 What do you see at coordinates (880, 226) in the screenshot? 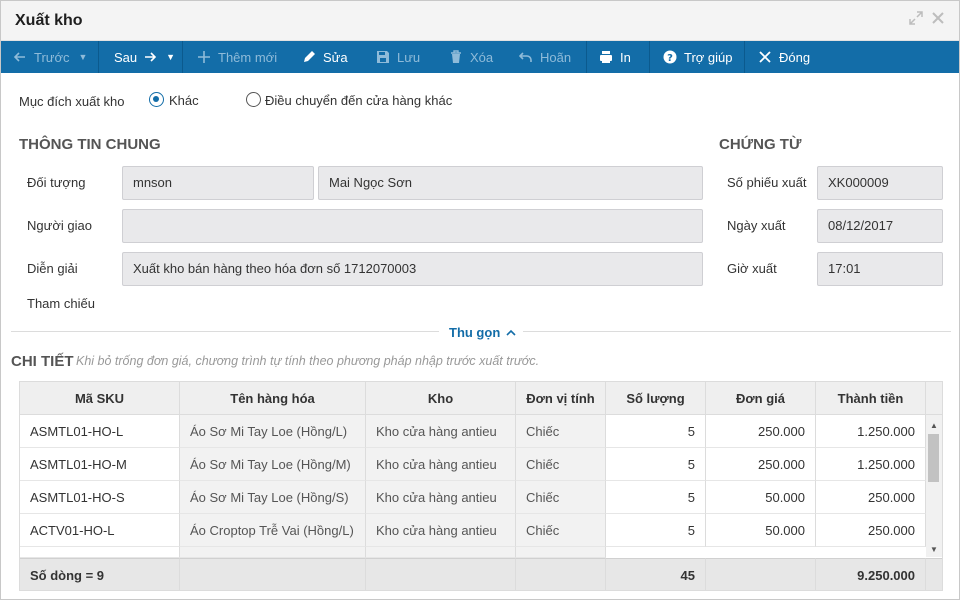
I see `export-date-field: 08/12/2017` at bounding box center [880, 226].